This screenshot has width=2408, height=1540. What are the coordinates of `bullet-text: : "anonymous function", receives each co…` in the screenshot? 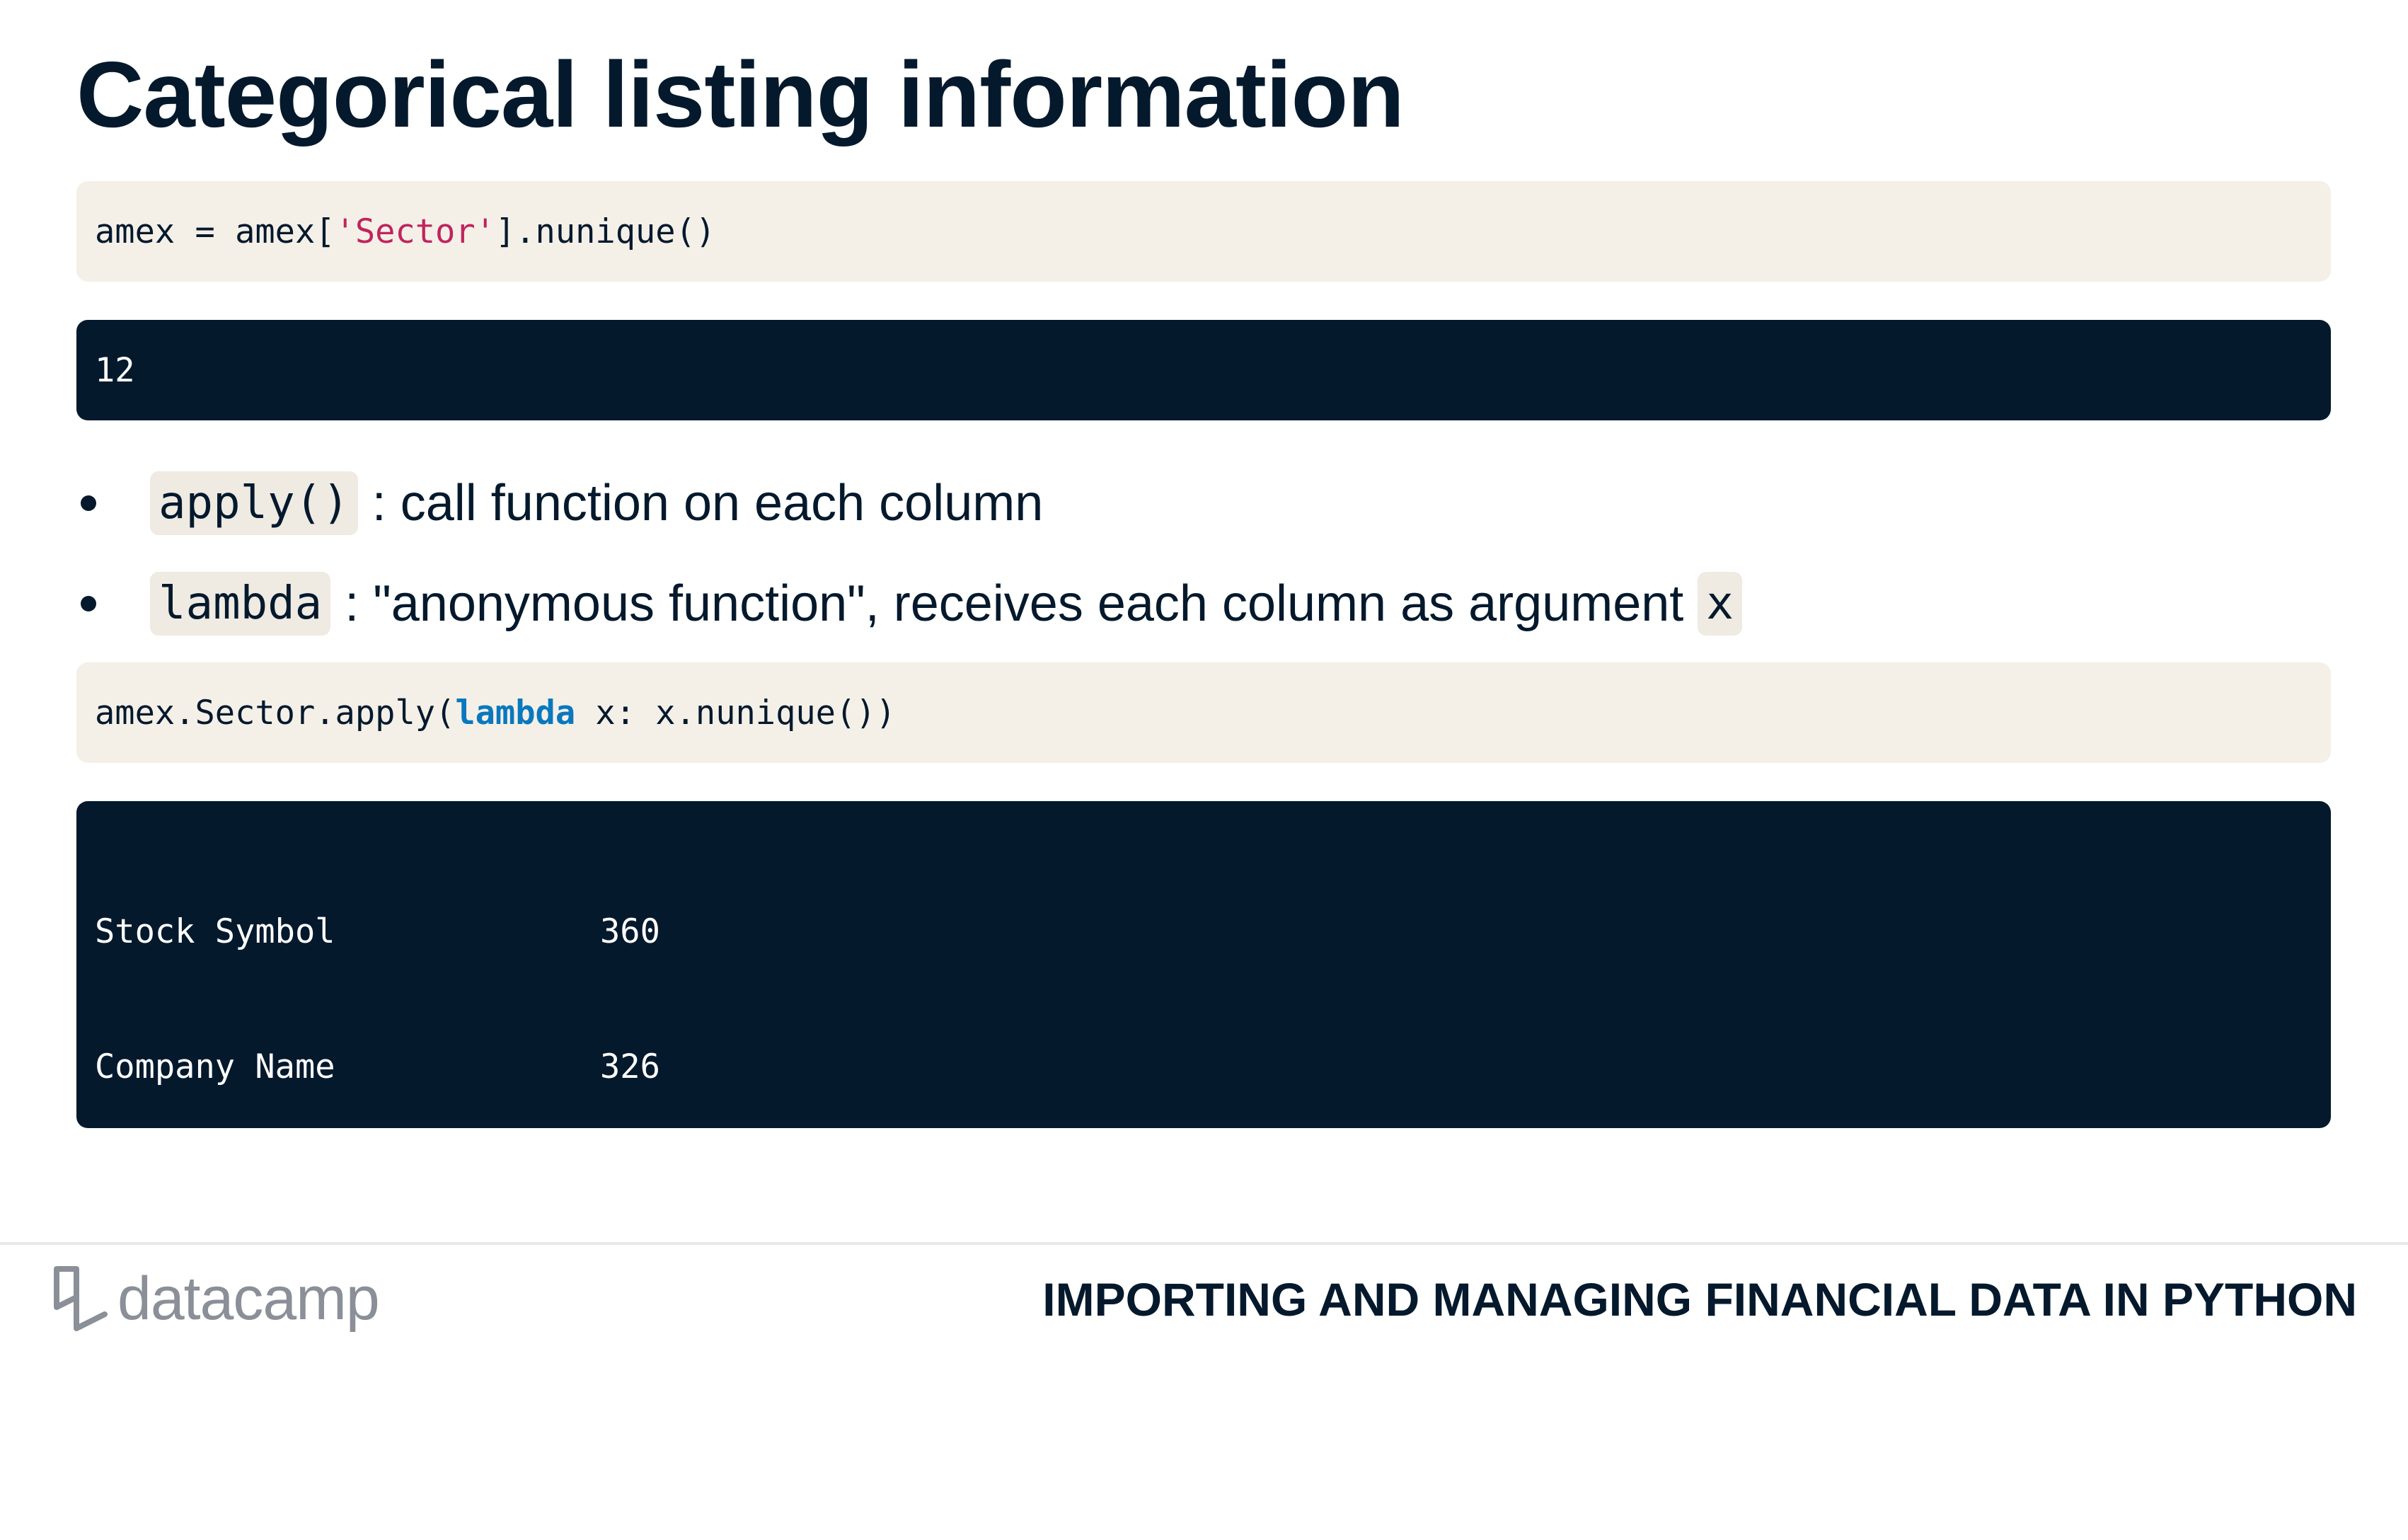 It's located at (1014, 603).